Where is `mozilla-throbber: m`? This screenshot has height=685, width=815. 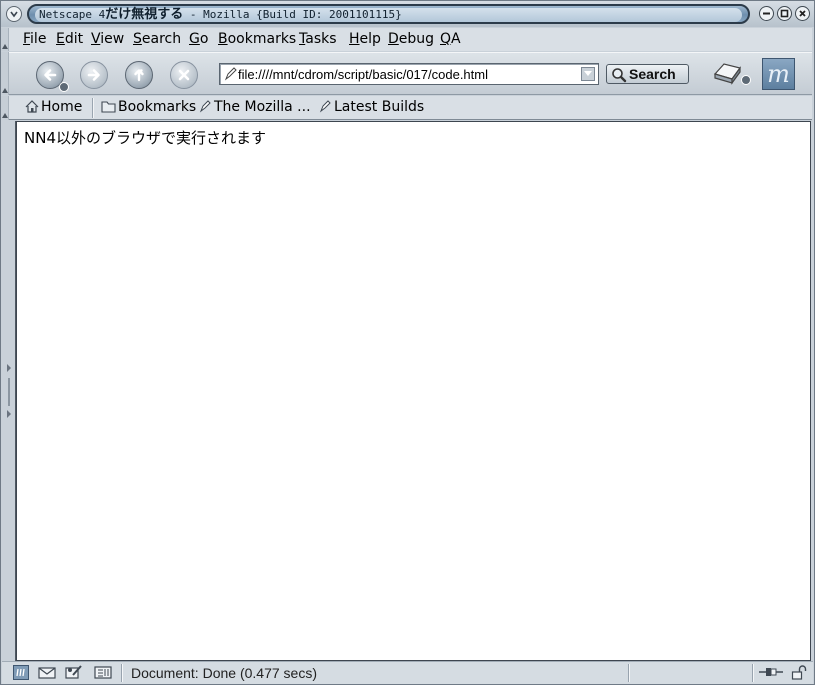 mozilla-throbber: m is located at coordinates (778, 74).